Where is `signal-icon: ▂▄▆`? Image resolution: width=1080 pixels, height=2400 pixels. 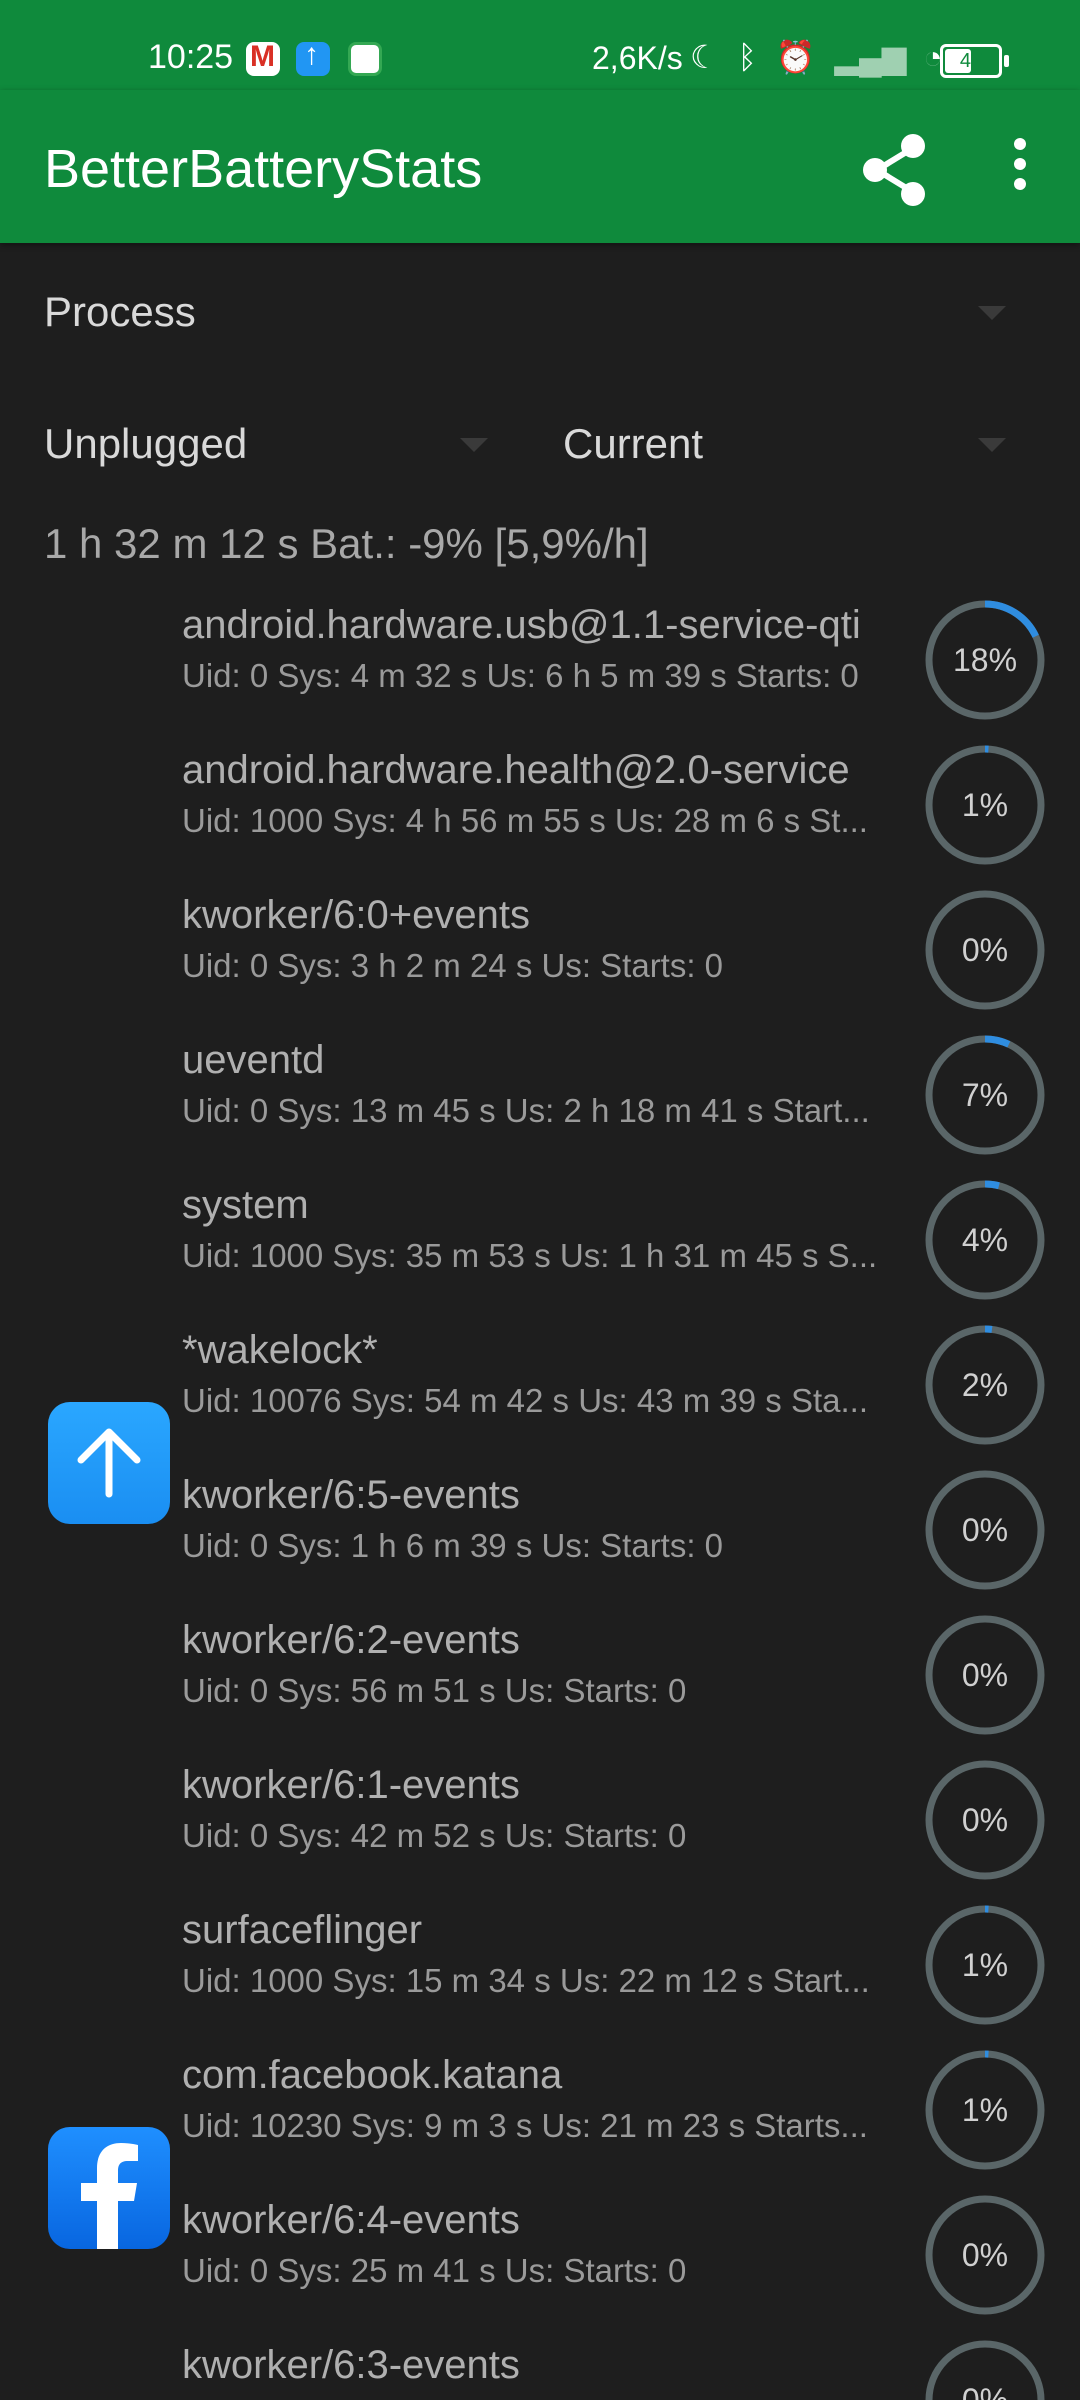
signal-icon: ▂▄▆ is located at coordinates (870, 57).